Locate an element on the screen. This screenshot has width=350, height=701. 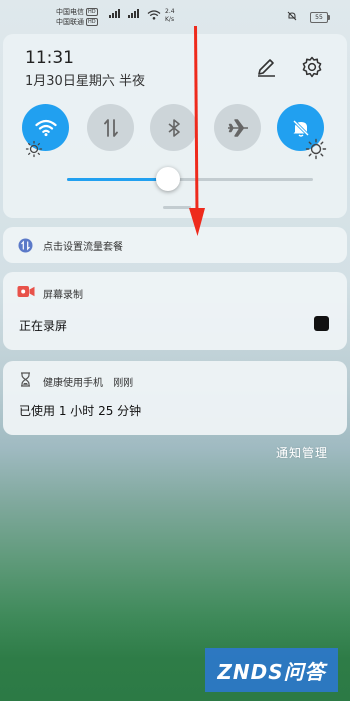
wifi-icon is located at coordinates (45, 127).